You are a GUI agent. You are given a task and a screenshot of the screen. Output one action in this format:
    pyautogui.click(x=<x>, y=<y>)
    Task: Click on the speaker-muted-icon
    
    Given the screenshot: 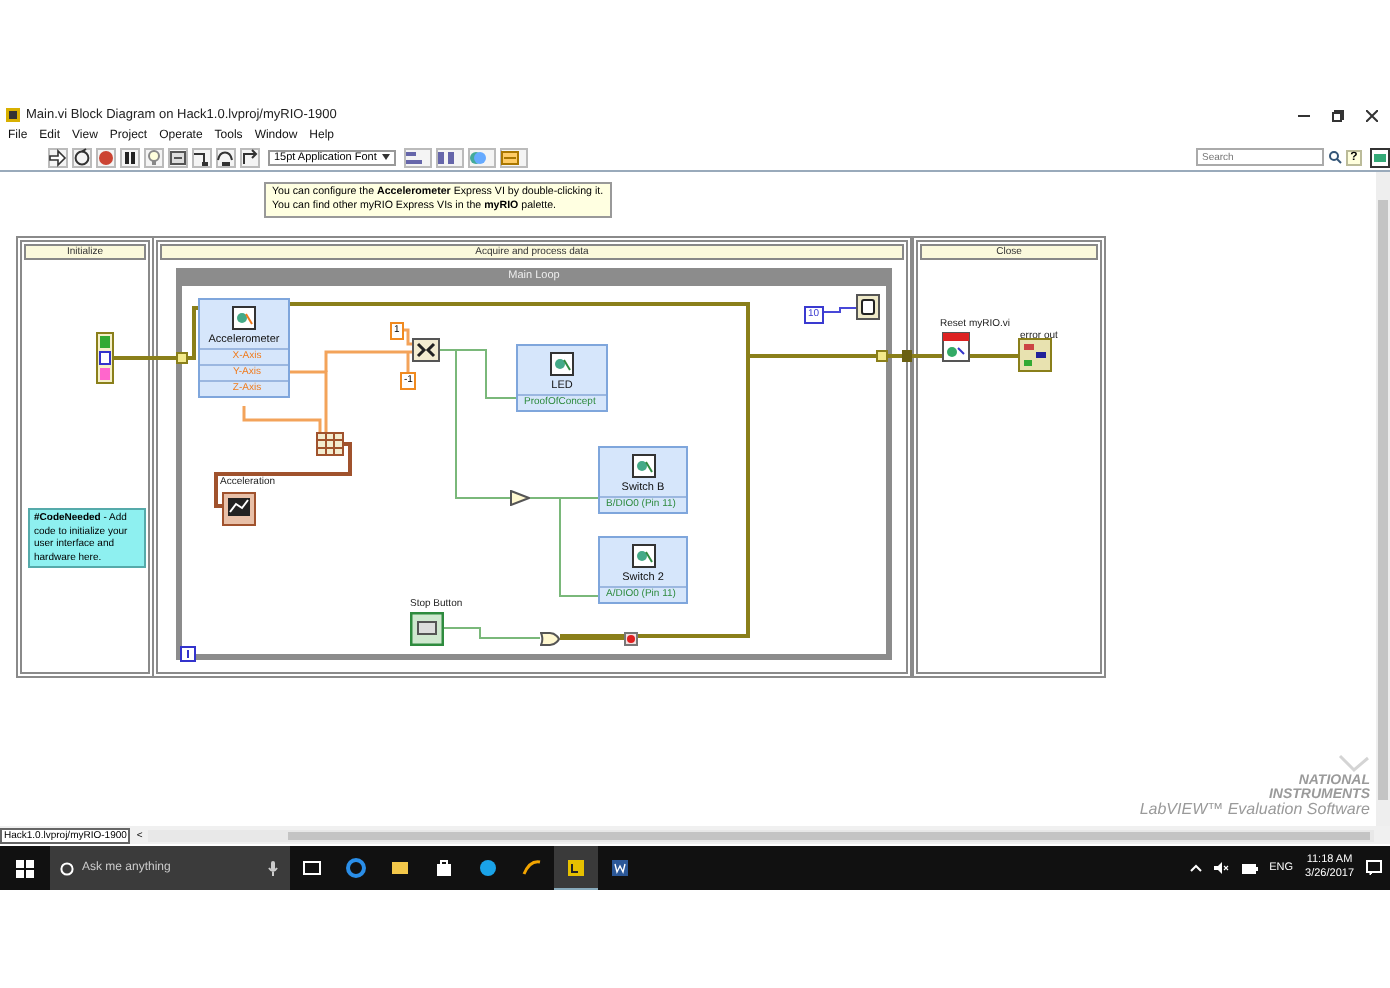 What is the action you would take?
    pyautogui.click(x=1221, y=868)
    